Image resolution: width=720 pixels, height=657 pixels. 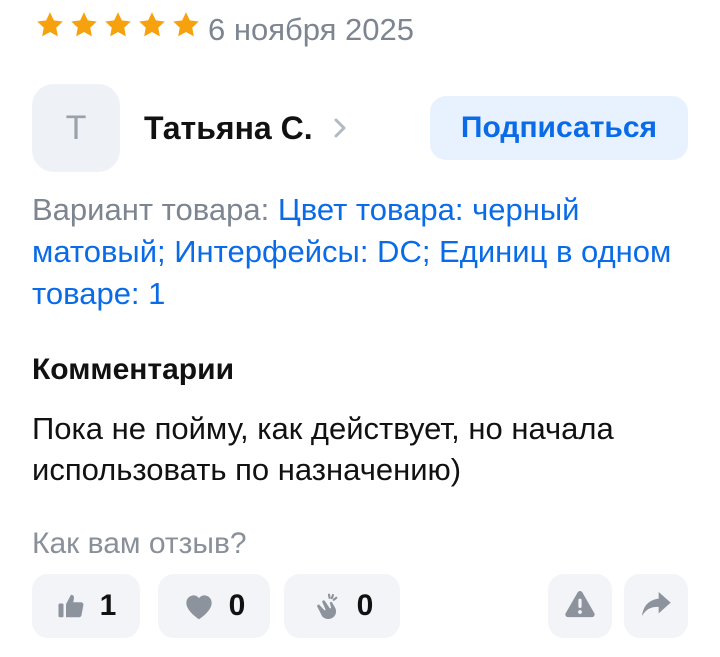 I want to click on clapping-hands-icon, so click(x=327, y=606).